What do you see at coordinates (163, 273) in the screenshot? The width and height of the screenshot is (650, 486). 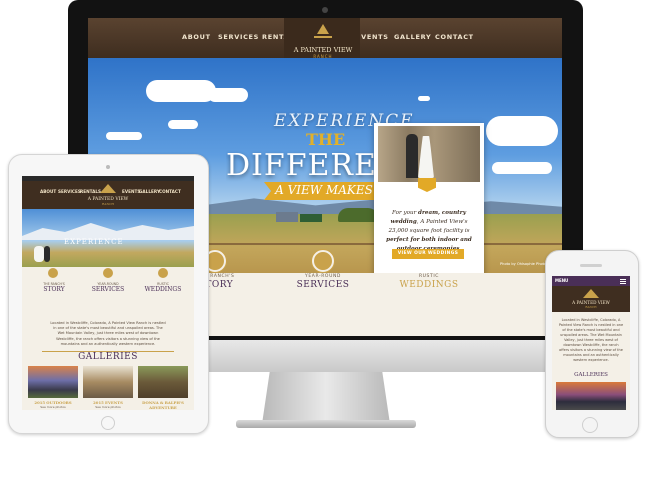 I see `weddings-icon` at bounding box center [163, 273].